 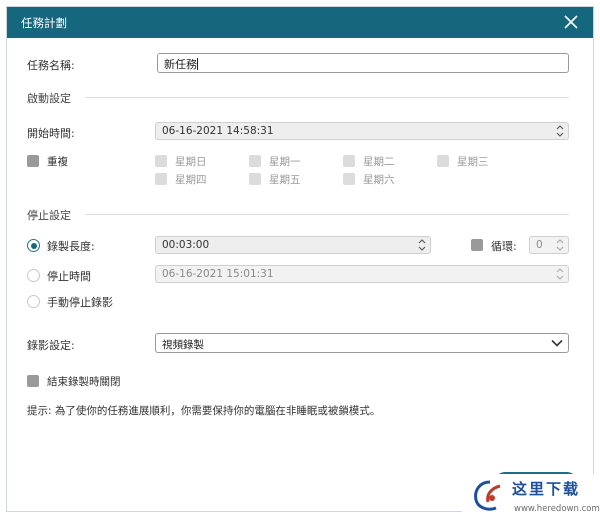 I want to click on loop-value: 0, so click(x=539, y=245).